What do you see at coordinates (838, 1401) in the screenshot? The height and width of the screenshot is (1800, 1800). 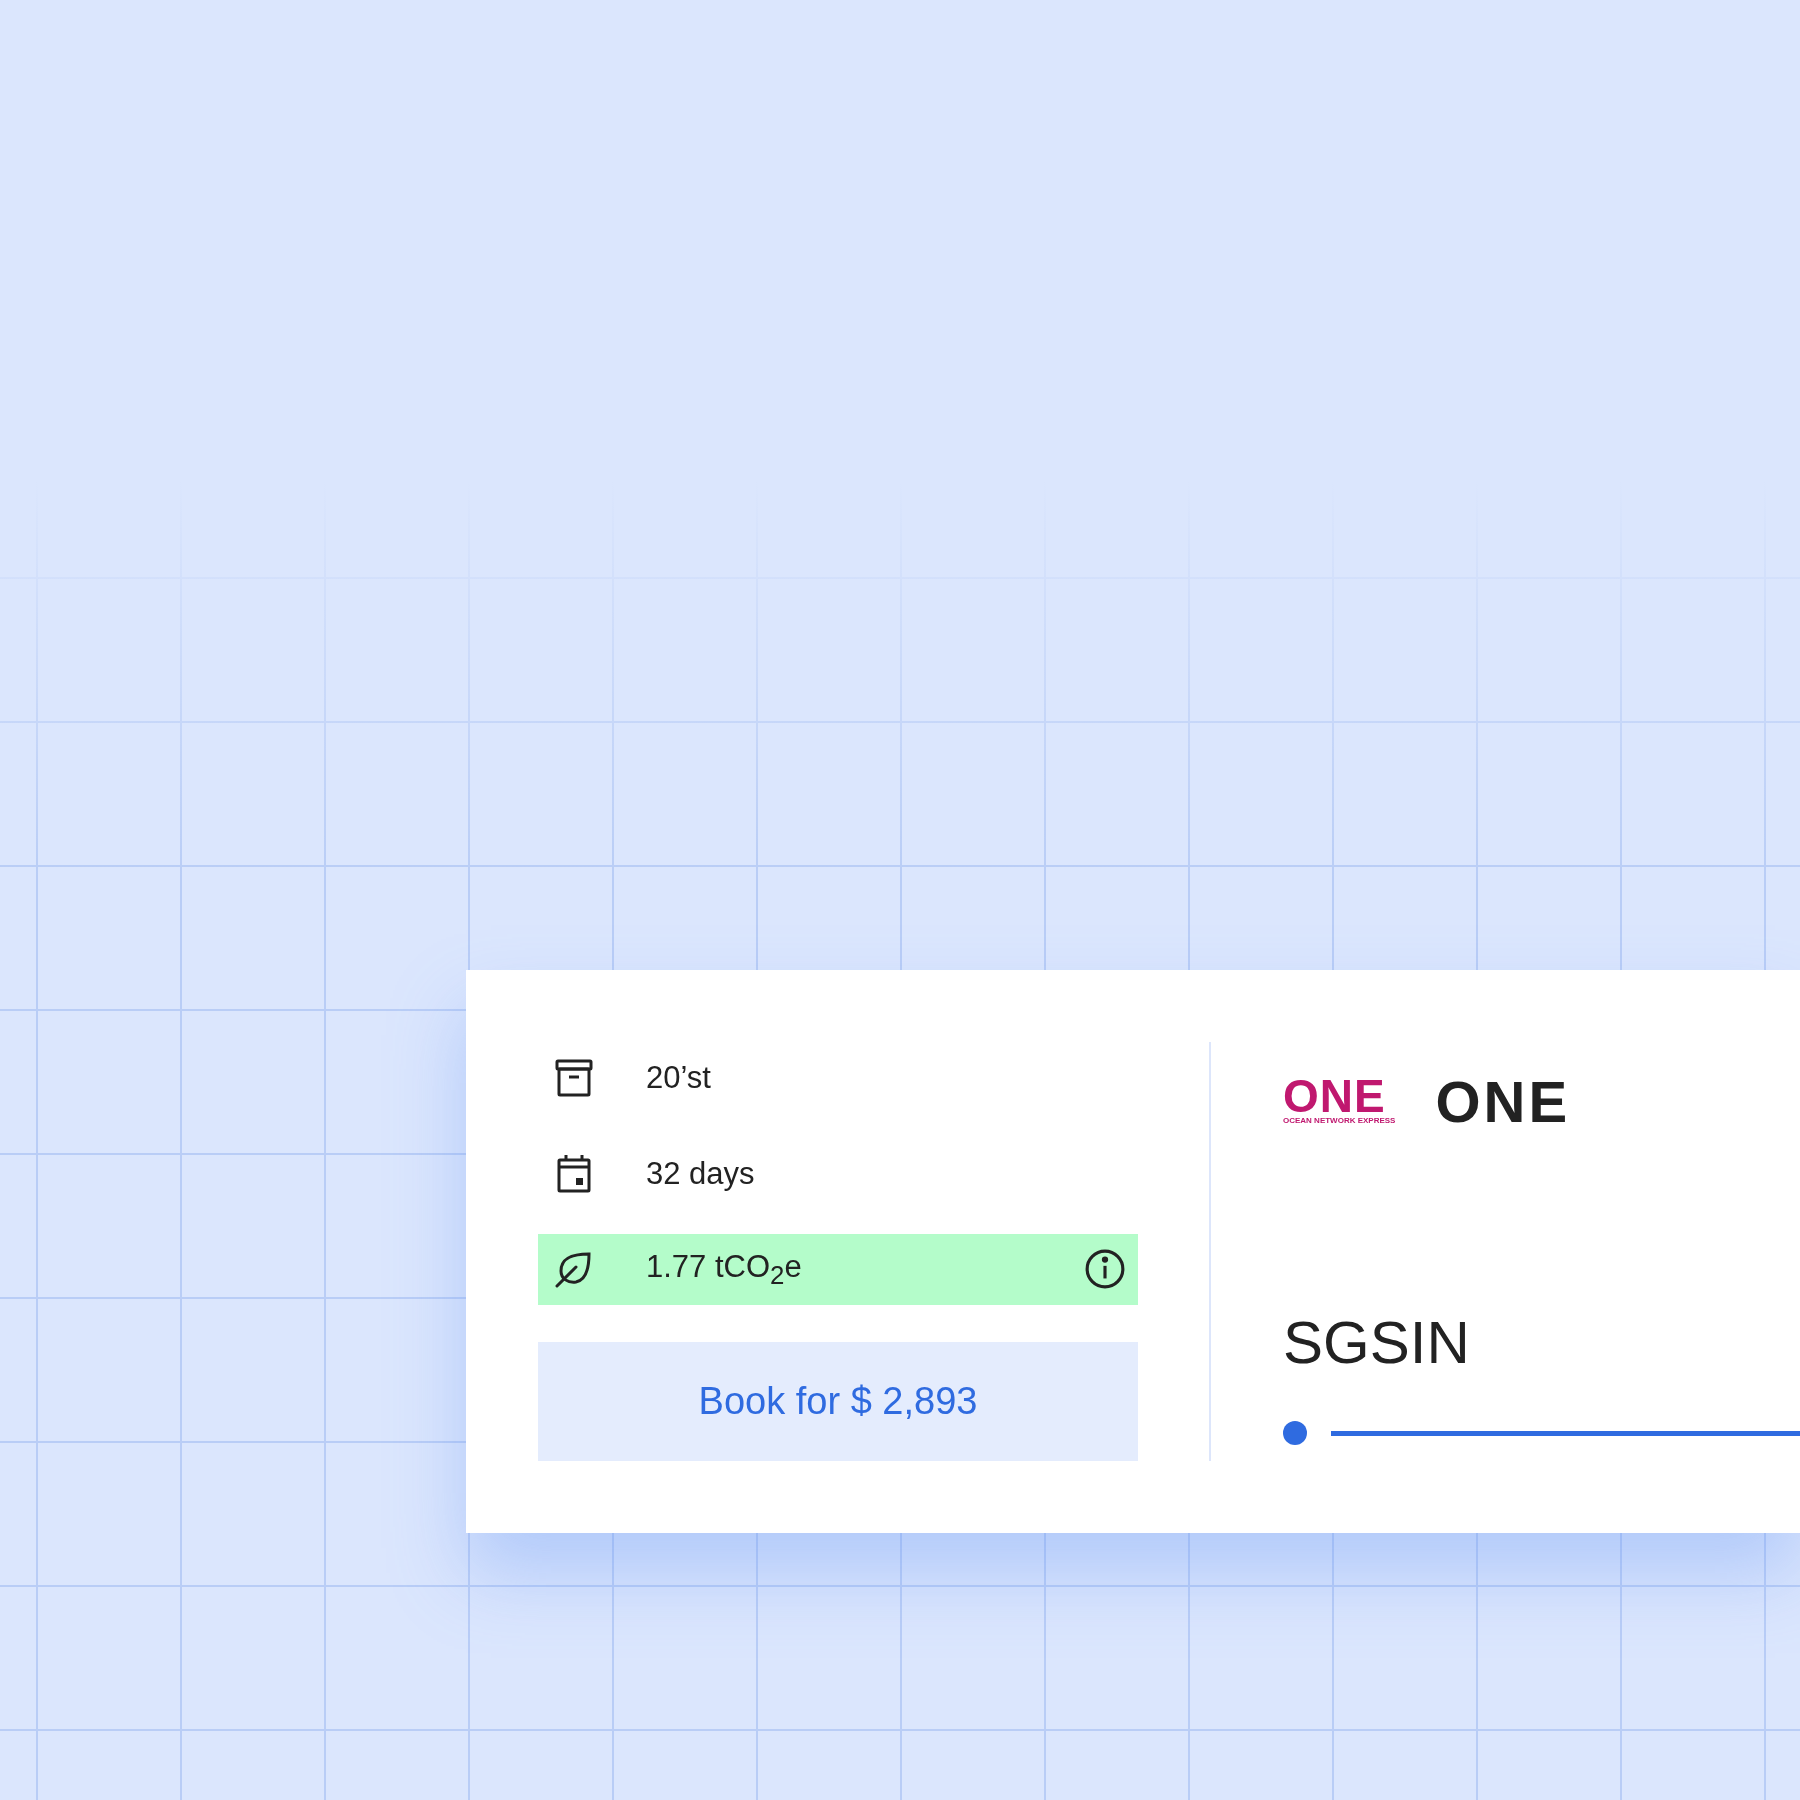 I see `book-button: Book for $ 2,893` at bounding box center [838, 1401].